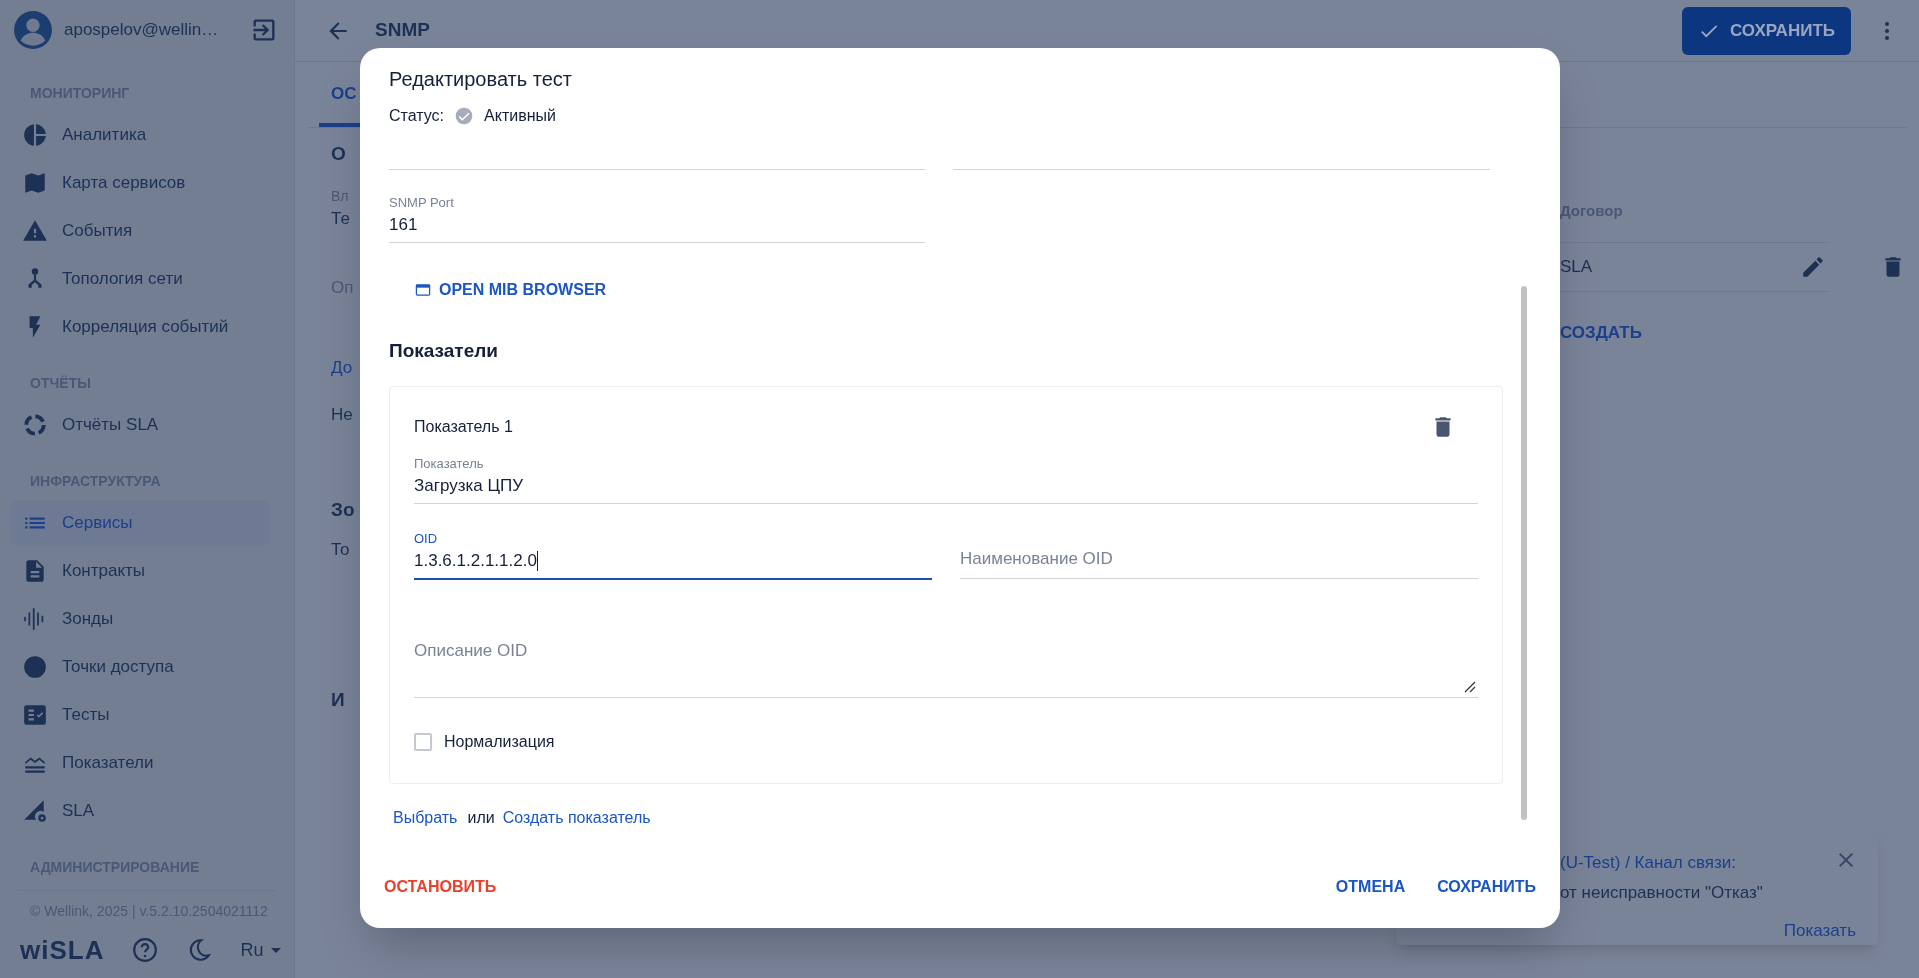 The width and height of the screenshot is (1919, 978). Describe the element at coordinates (1648, 863) in the screenshot. I see `notification-text: (U-Test) / Канал связи:` at that location.